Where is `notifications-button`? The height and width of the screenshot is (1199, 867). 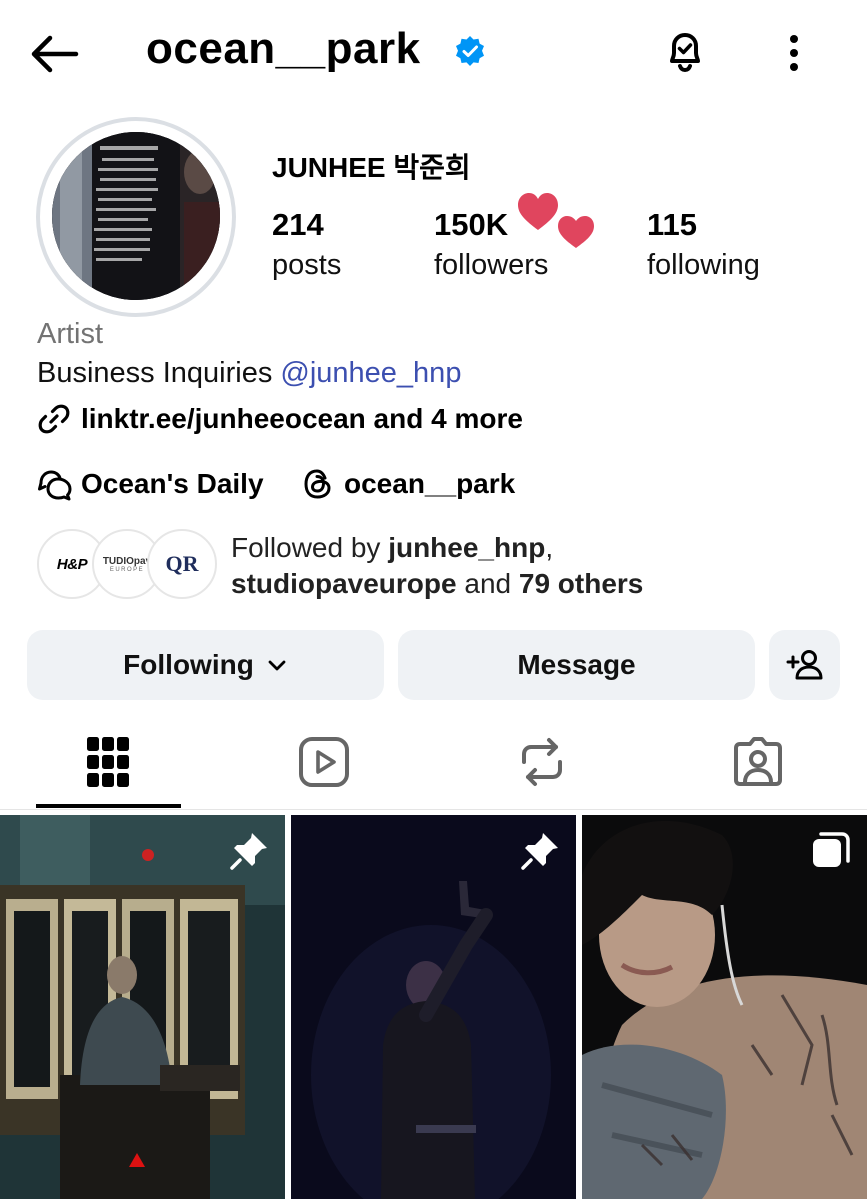 notifications-button is located at coordinates (685, 52).